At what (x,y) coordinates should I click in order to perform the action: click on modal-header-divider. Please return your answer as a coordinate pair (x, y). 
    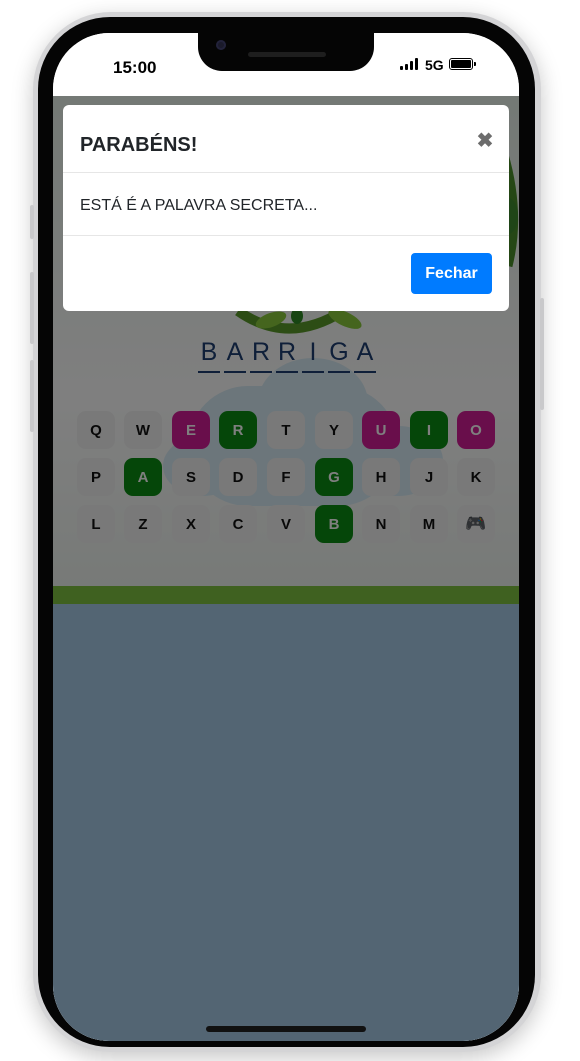
    Looking at the image, I should click on (286, 172).